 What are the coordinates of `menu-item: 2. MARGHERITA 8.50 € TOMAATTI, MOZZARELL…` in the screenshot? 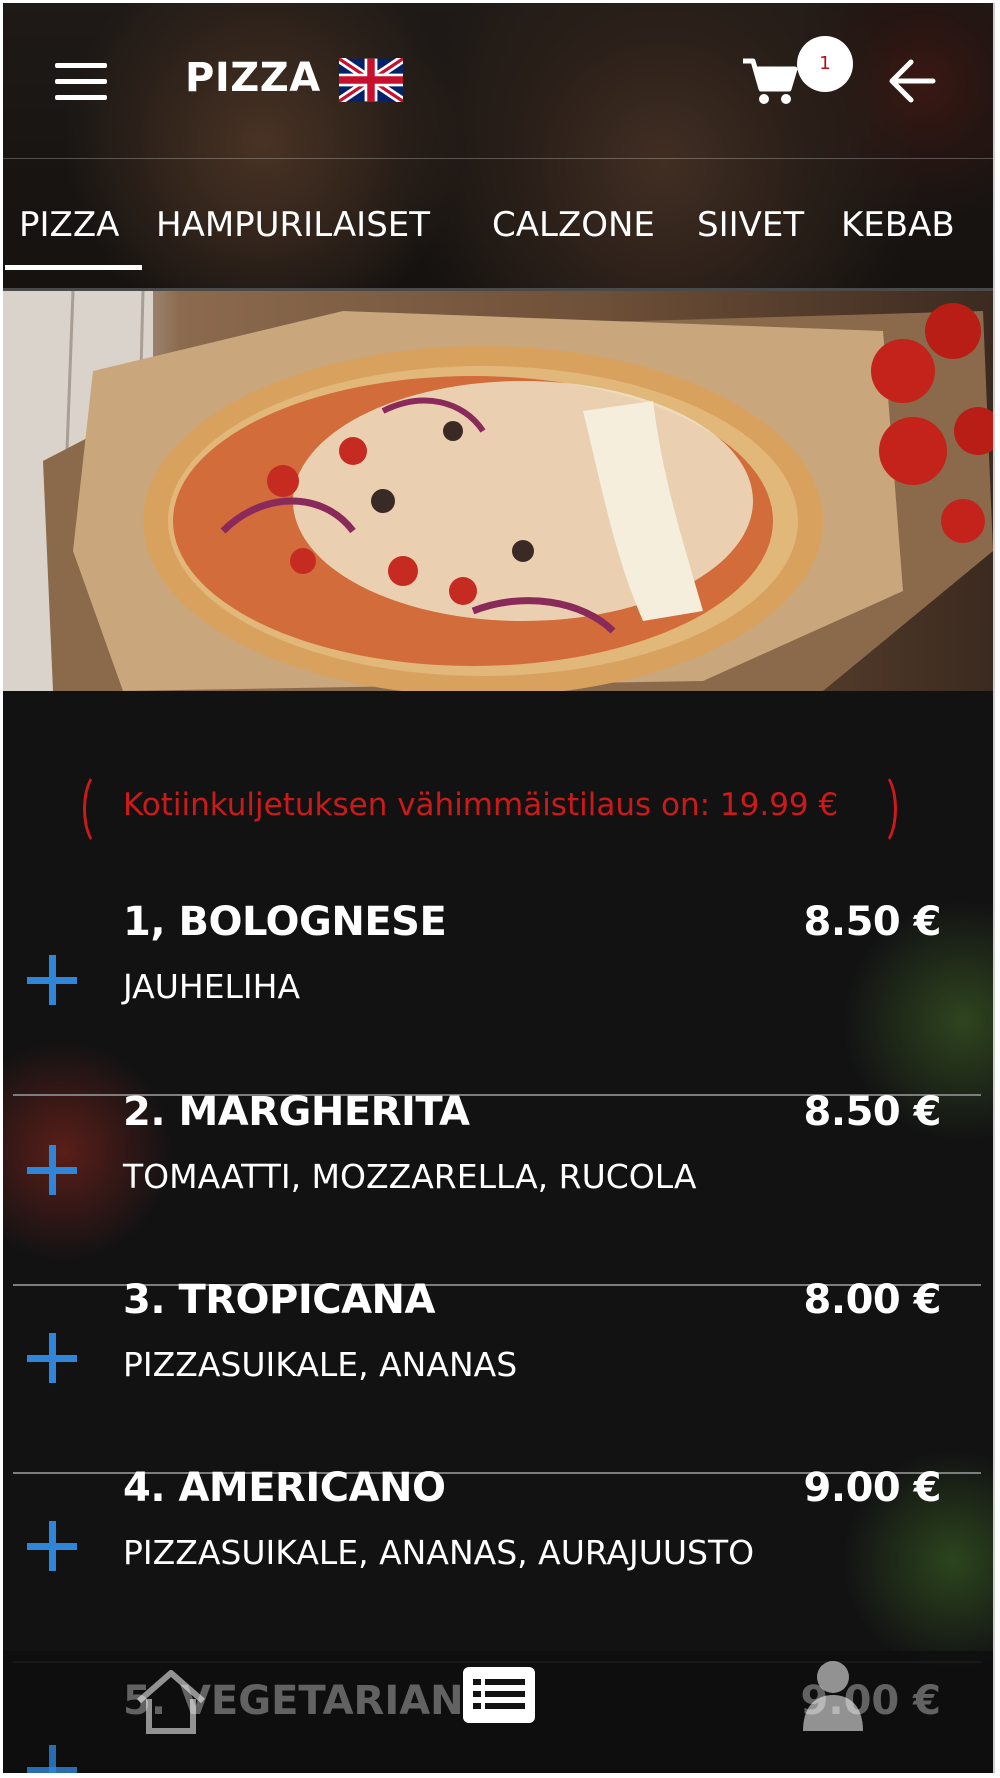 It's located at (498, 1155).